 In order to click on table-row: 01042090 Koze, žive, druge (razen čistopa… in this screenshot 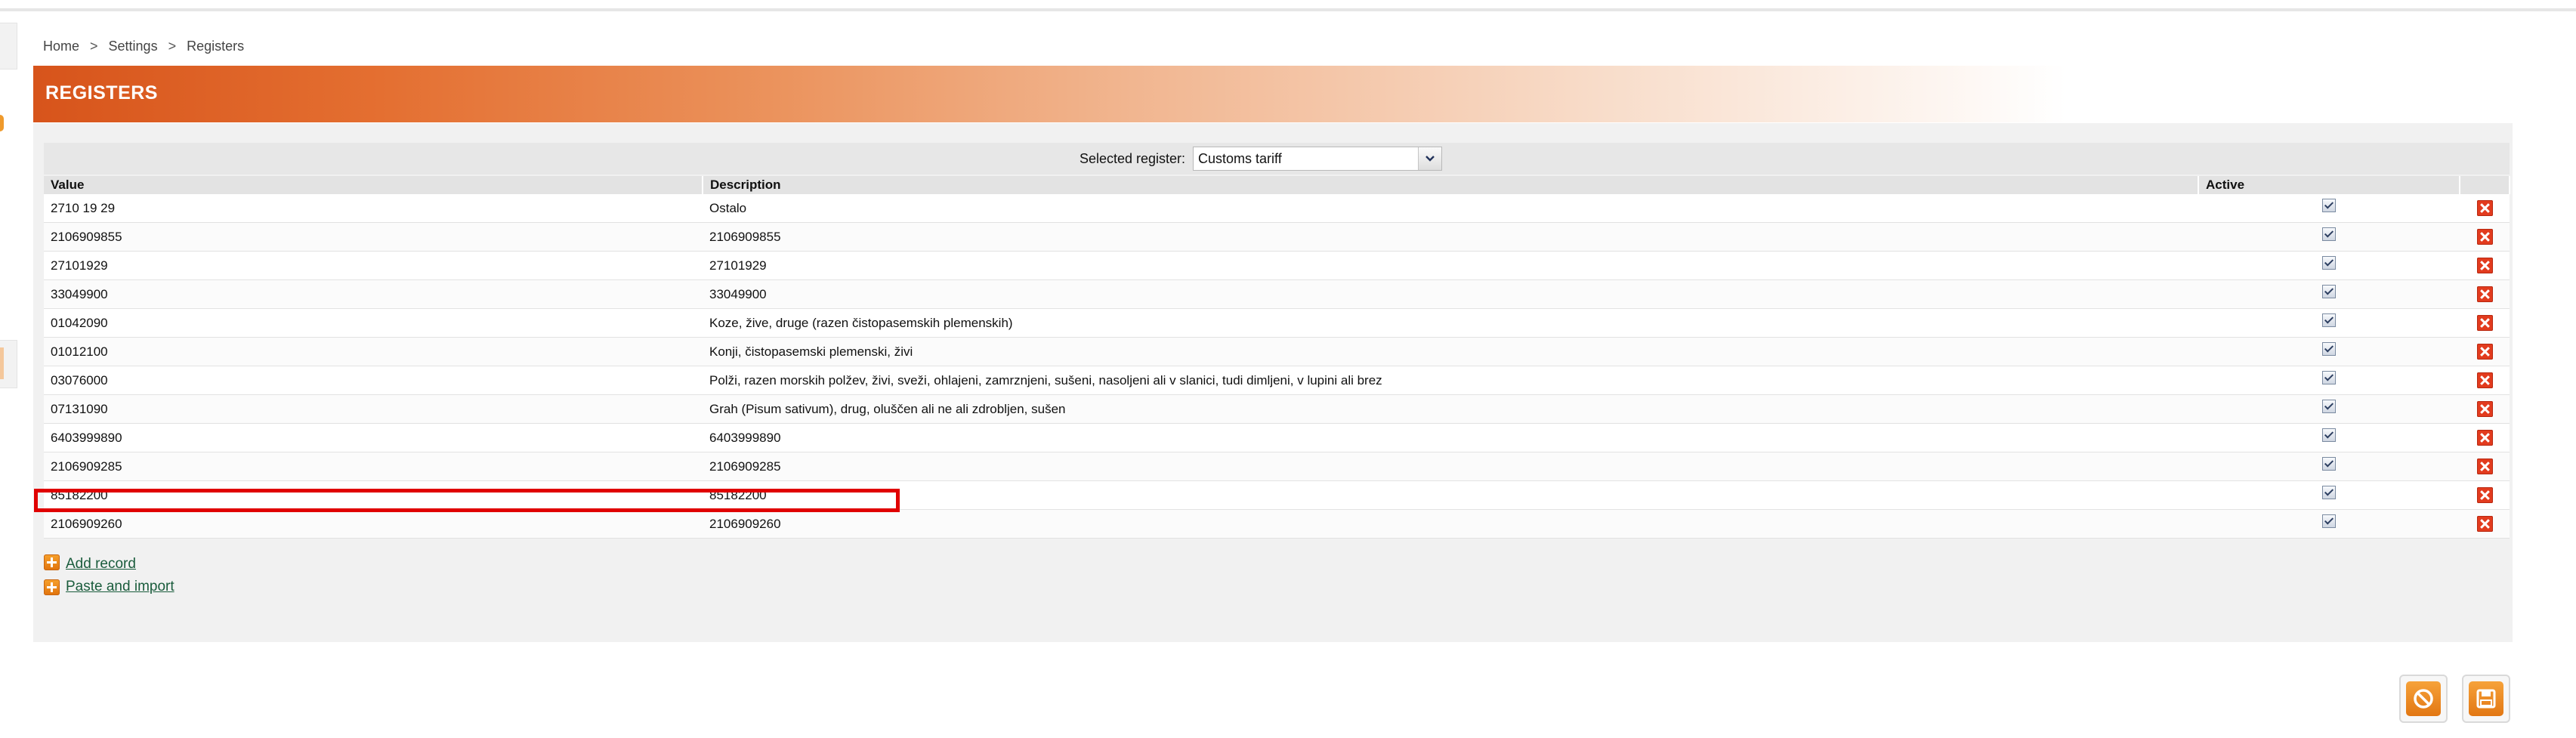, I will do `click(1277, 323)`.